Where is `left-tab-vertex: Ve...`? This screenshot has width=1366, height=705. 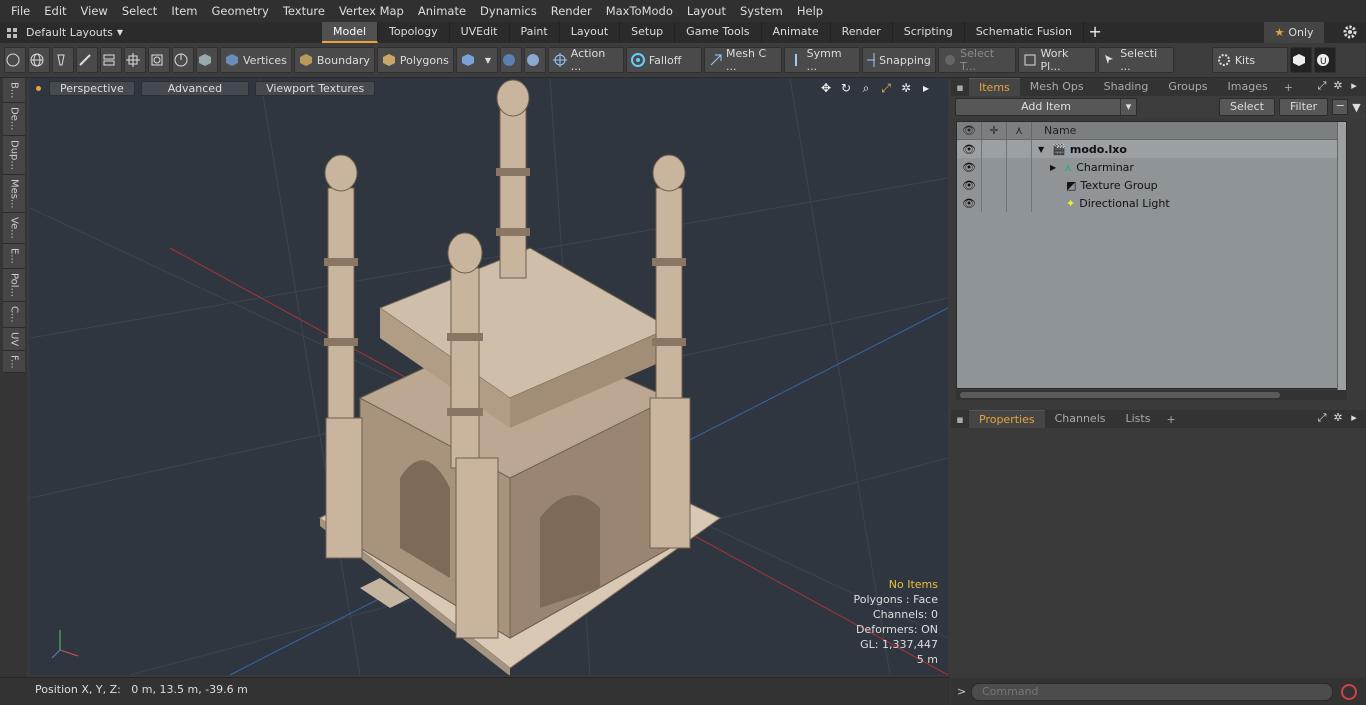 left-tab-vertex: Ve... is located at coordinates (14, 229).